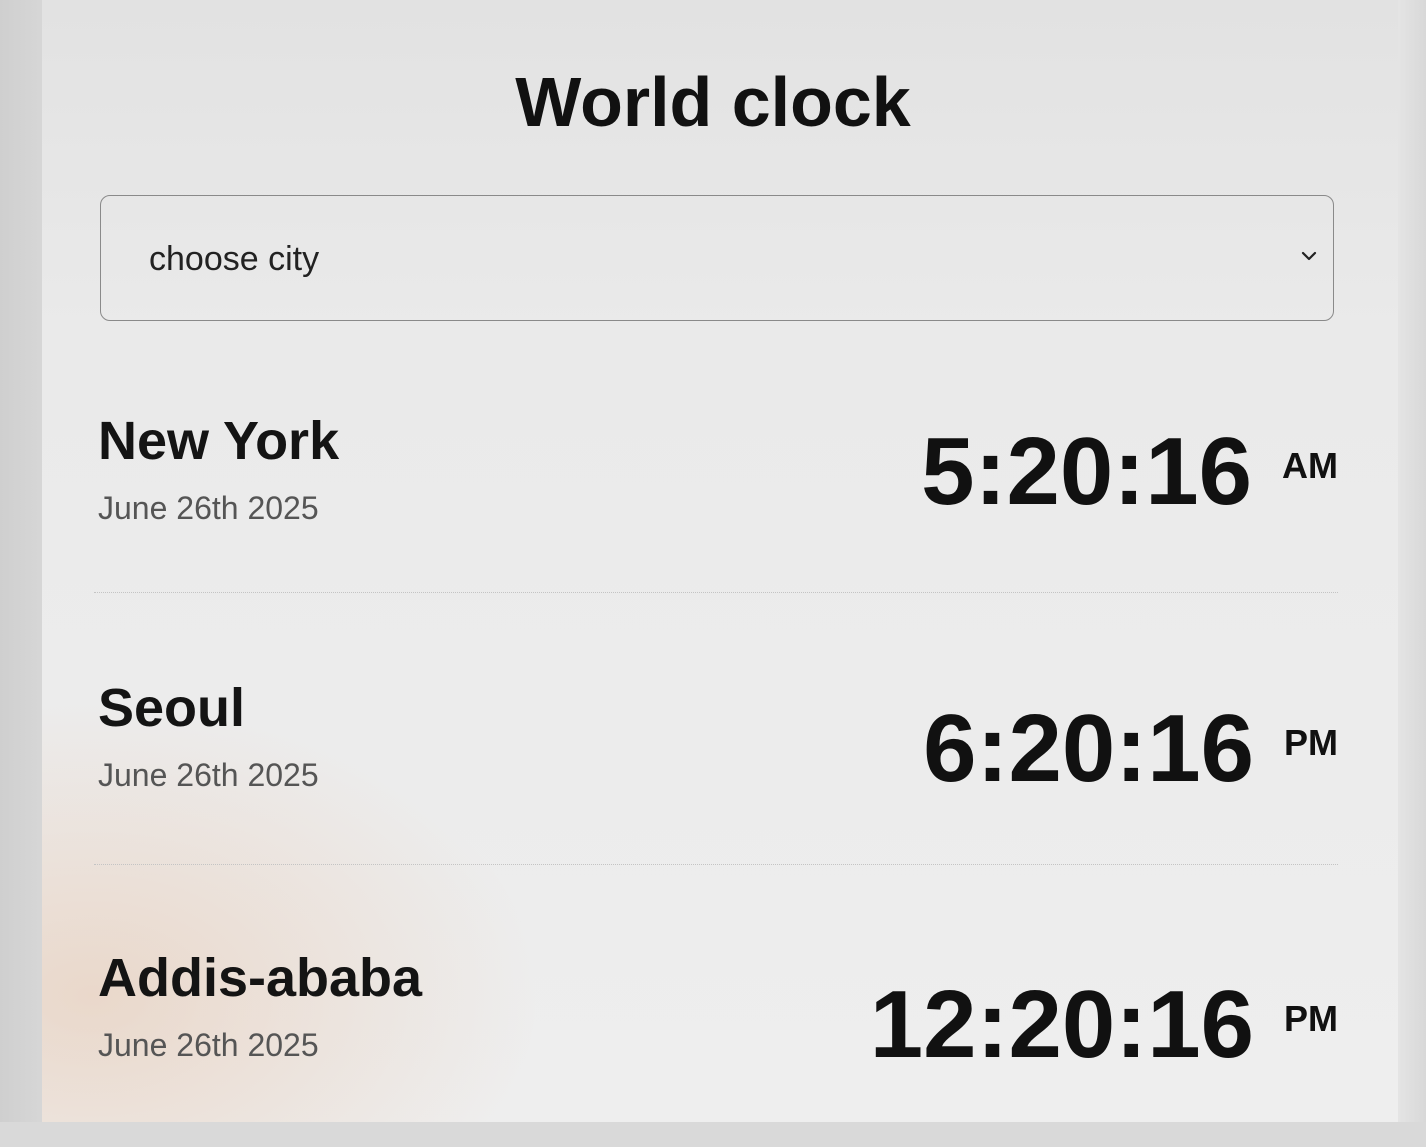 This screenshot has height=1147, width=1426. What do you see at coordinates (260, 978) in the screenshot?
I see `city-name: Addis-ababa` at bounding box center [260, 978].